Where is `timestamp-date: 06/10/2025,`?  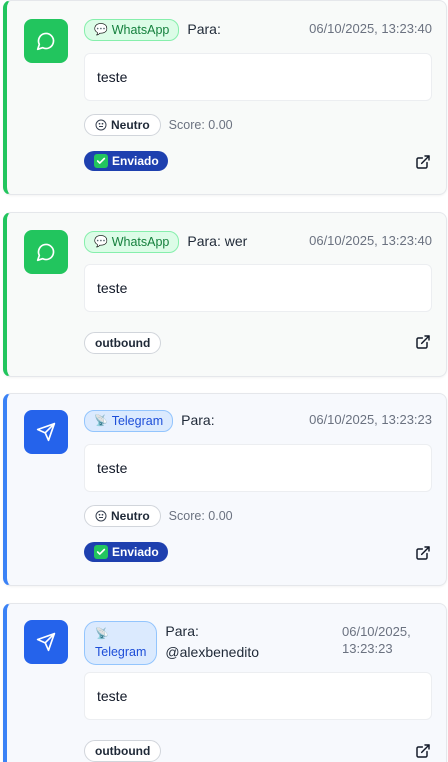 timestamp-date: 06/10/2025, is located at coordinates (376, 631).